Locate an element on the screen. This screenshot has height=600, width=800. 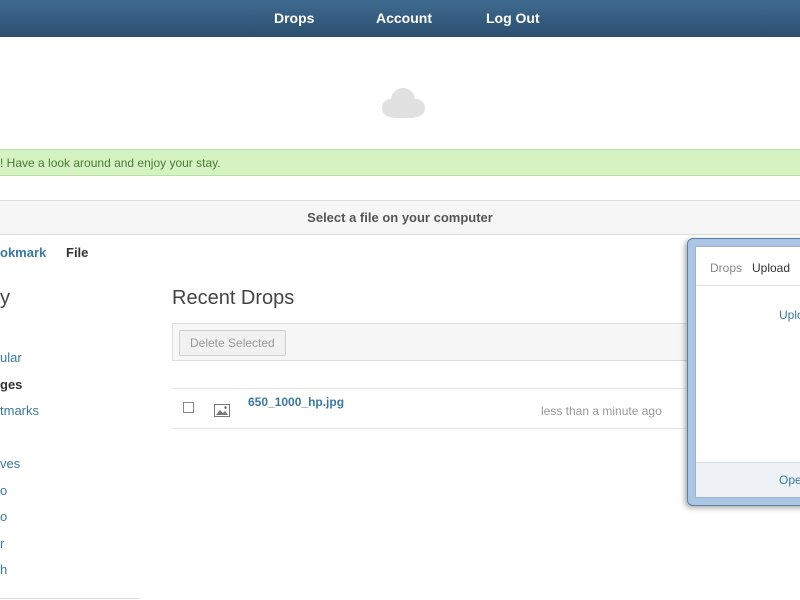
nav-account: Account is located at coordinates (404, 18).